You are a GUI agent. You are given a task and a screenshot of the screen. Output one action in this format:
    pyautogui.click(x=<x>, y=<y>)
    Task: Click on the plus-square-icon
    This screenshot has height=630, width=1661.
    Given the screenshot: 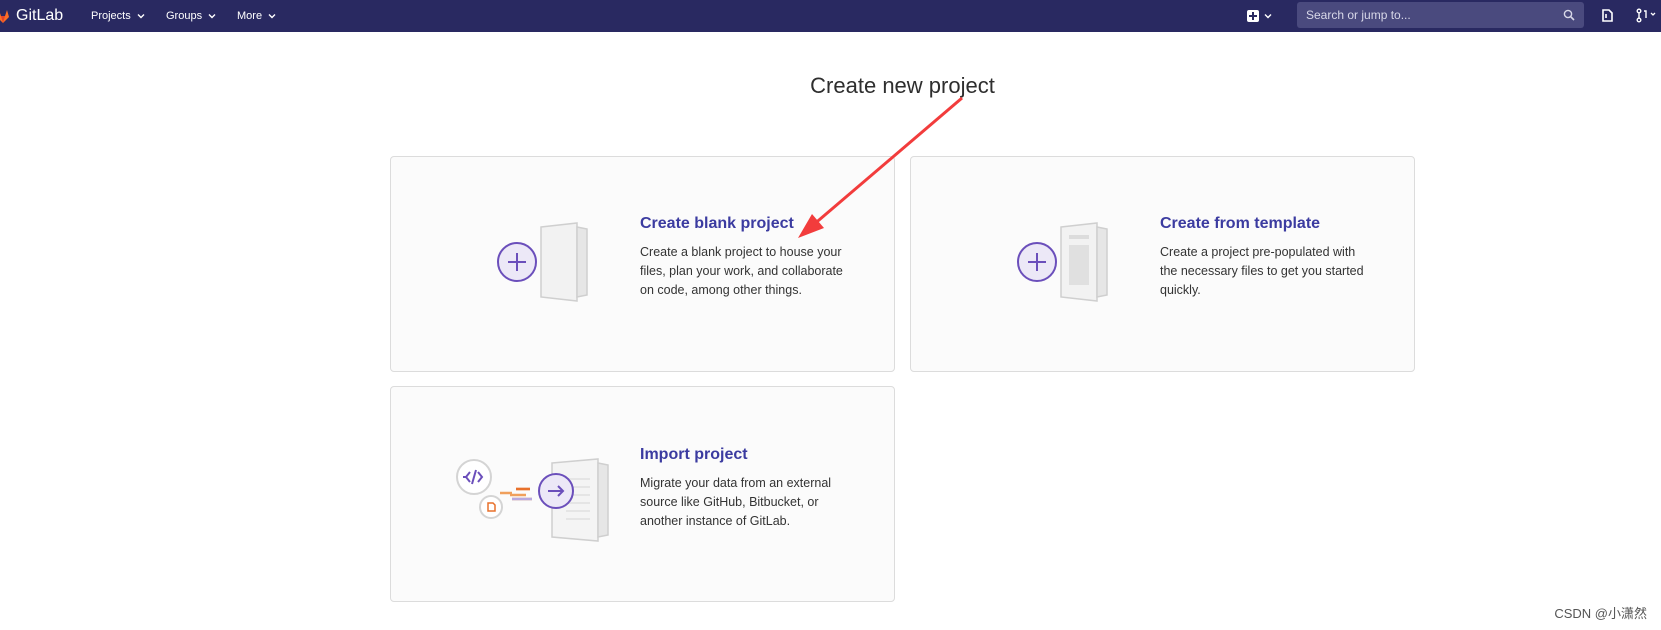 What is the action you would take?
    pyautogui.click(x=1253, y=16)
    